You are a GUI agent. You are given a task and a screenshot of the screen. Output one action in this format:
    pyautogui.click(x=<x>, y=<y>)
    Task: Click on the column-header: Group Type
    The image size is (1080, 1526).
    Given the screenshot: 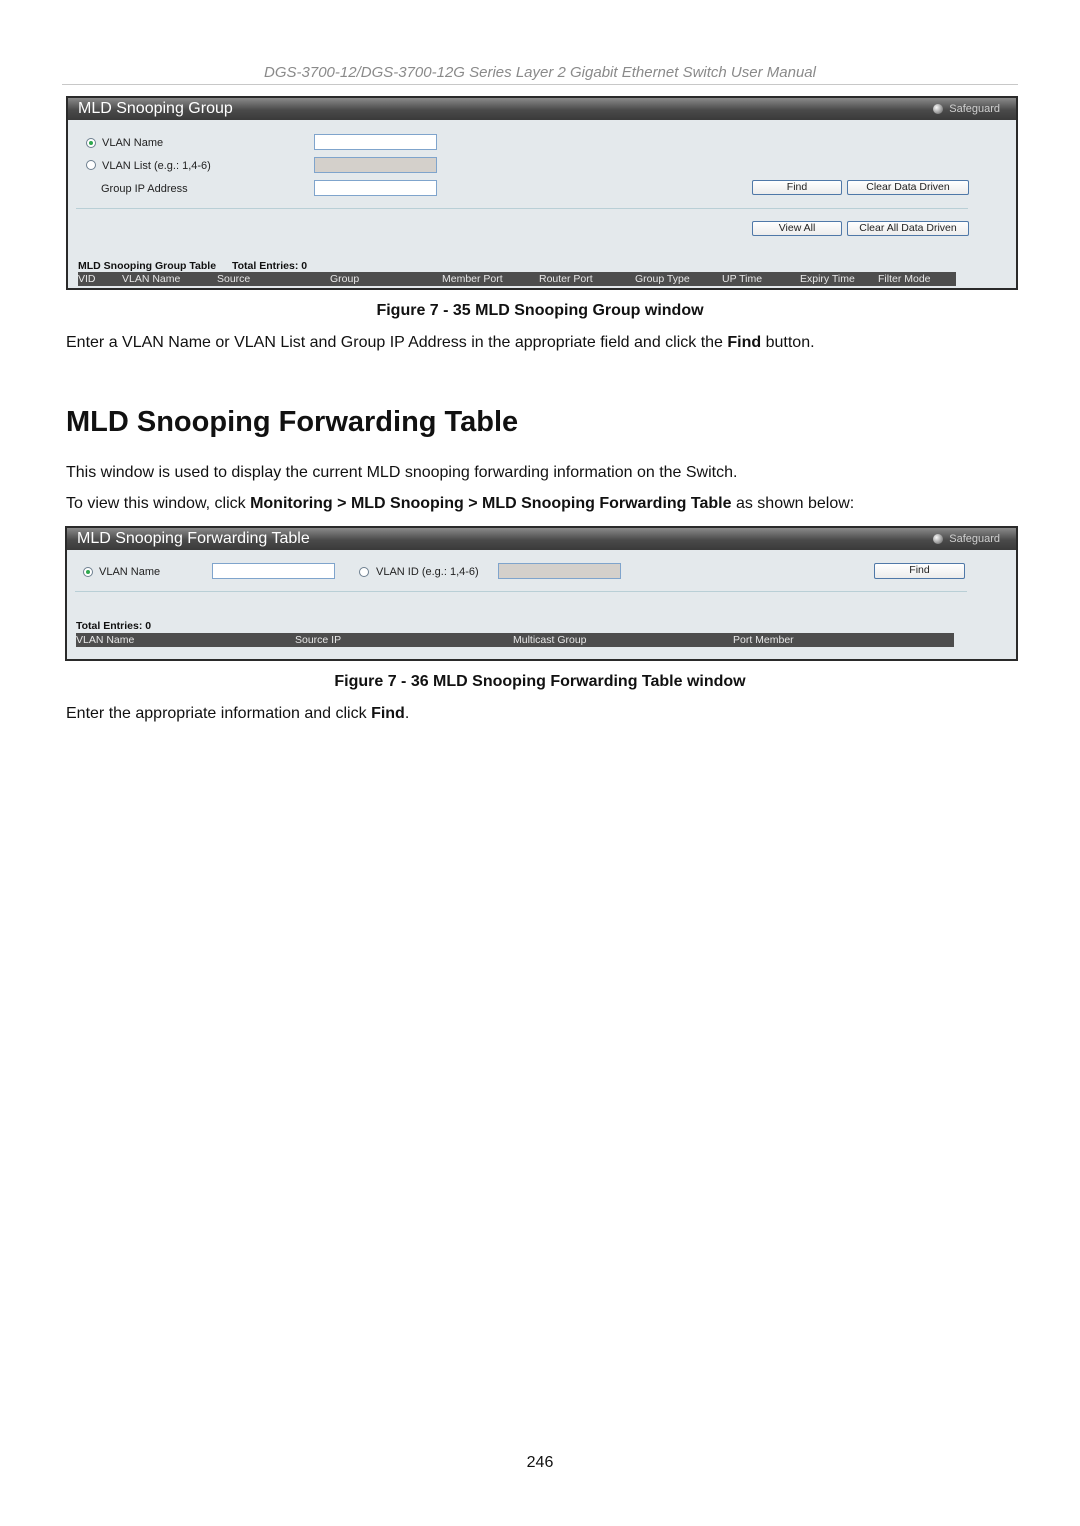 What is the action you would take?
    pyautogui.click(x=662, y=279)
    